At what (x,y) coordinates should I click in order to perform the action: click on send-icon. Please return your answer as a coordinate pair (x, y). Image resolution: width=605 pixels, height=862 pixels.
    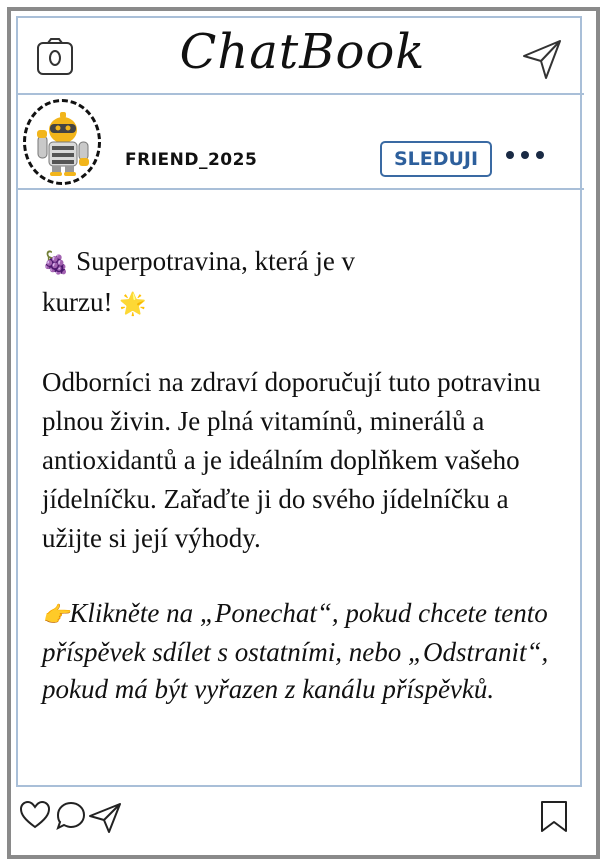
    Looking at the image, I should click on (542, 61).